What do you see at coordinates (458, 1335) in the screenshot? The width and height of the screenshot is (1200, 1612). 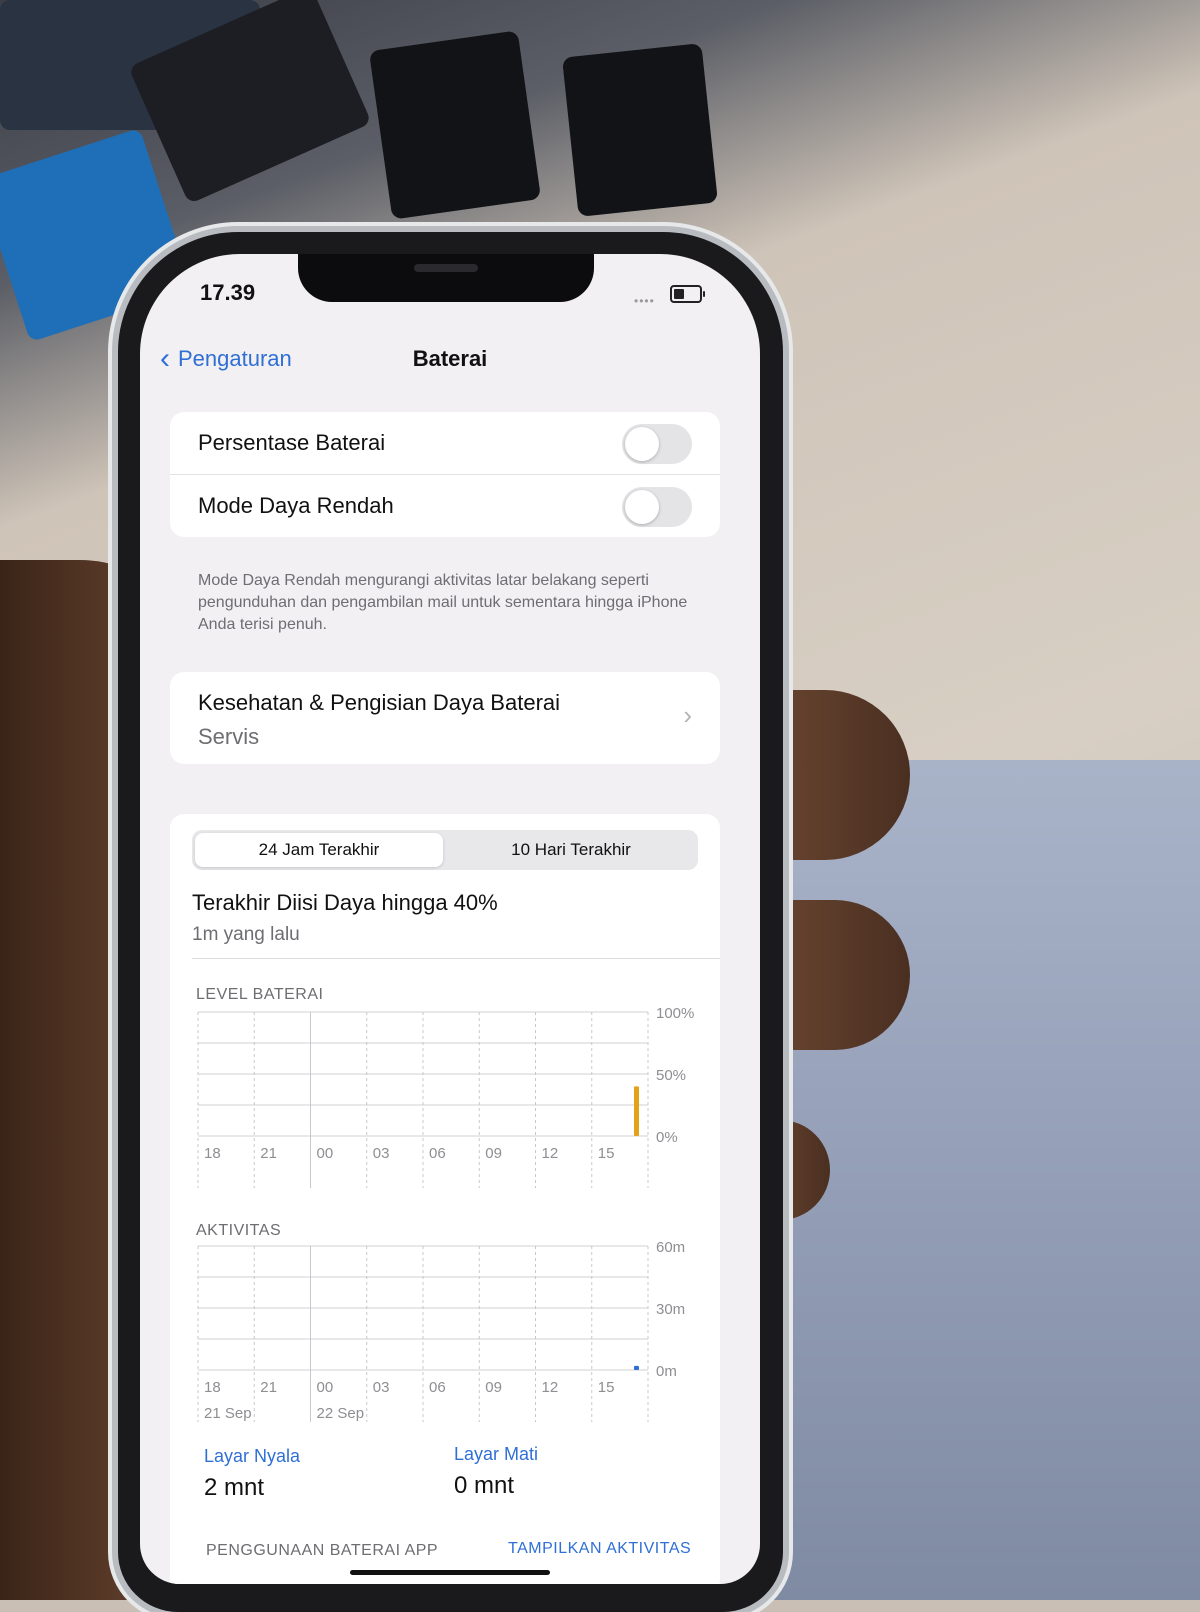 I see `activity-chart: 60m 30m 0m 18 21 00 03 06 09 12 15 21 Sep 22 Sep` at bounding box center [458, 1335].